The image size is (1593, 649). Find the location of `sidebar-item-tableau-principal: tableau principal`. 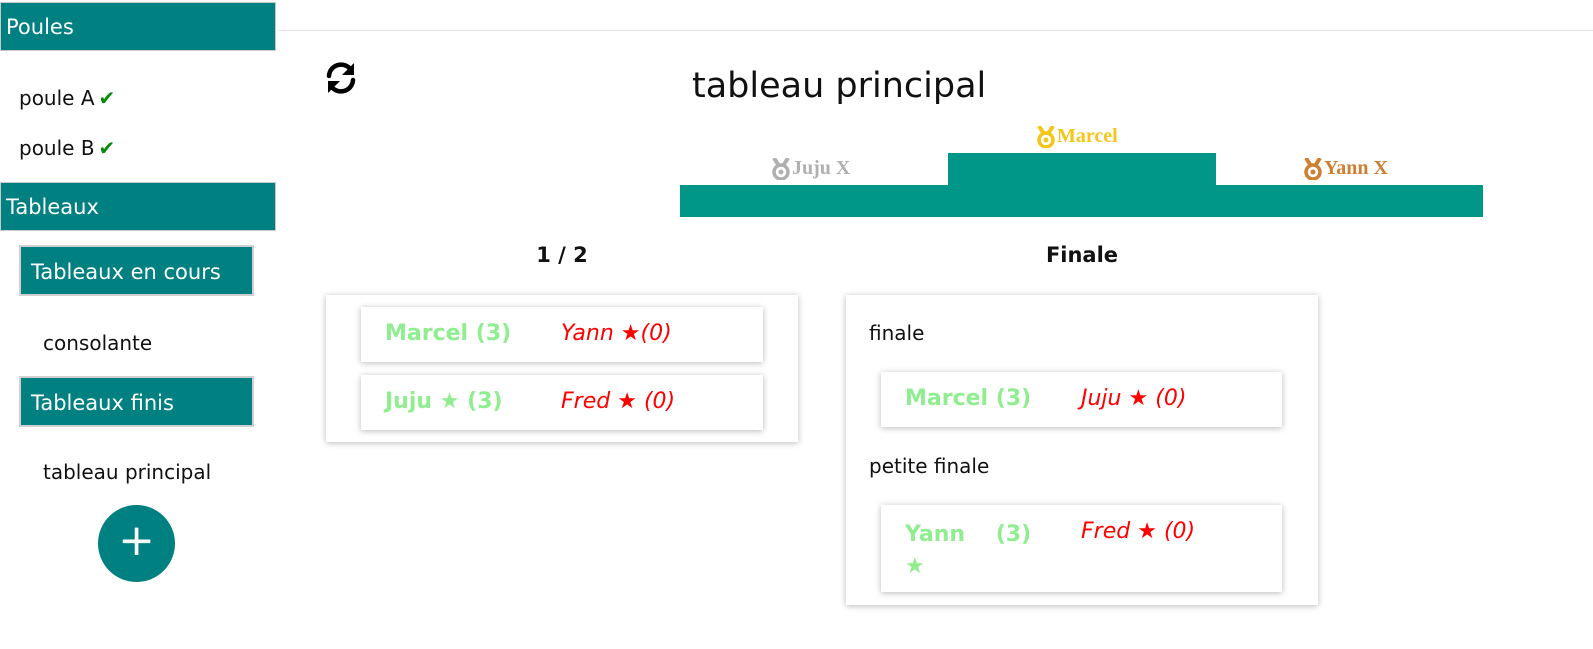

sidebar-item-tableau-principal: tableau principal is located at coordinates (127, 472).